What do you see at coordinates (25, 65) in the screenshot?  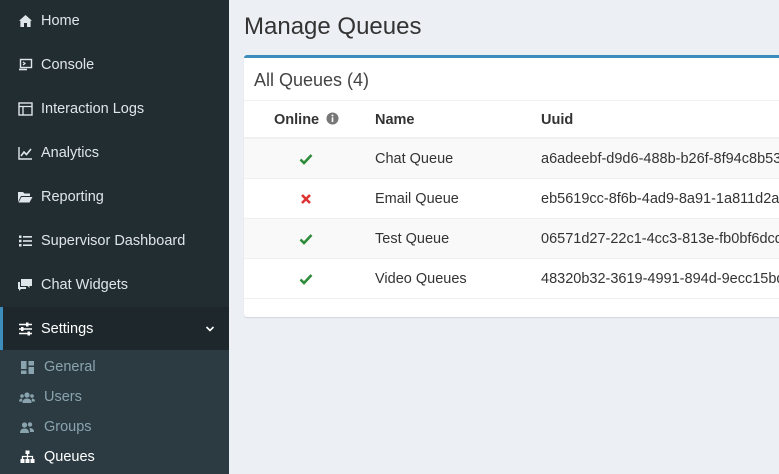 I see `console-icon` at bounding box center [25, 65].